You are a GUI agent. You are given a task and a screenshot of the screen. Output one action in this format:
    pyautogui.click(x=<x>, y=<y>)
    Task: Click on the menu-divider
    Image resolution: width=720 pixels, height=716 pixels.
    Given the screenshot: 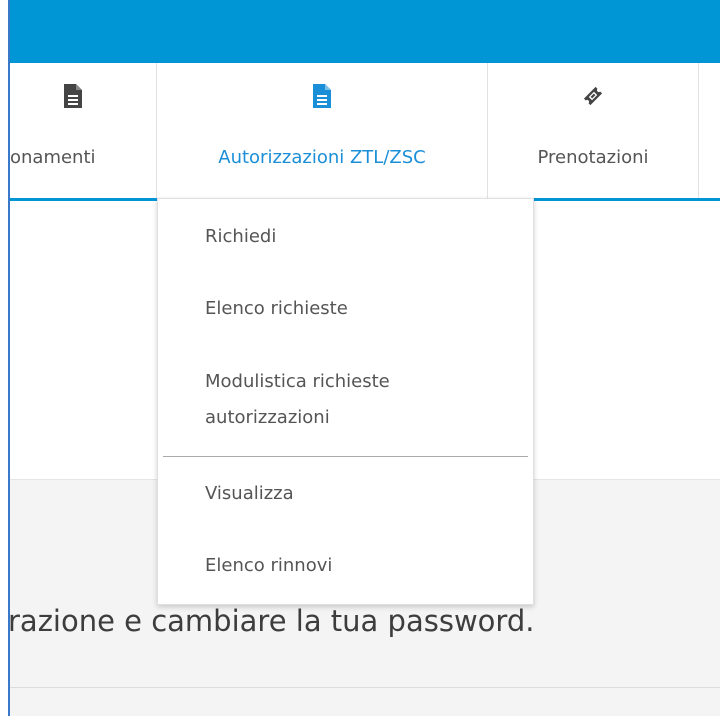 What is the action you would take?
    pyautogui.click(x=345, y=456)
    